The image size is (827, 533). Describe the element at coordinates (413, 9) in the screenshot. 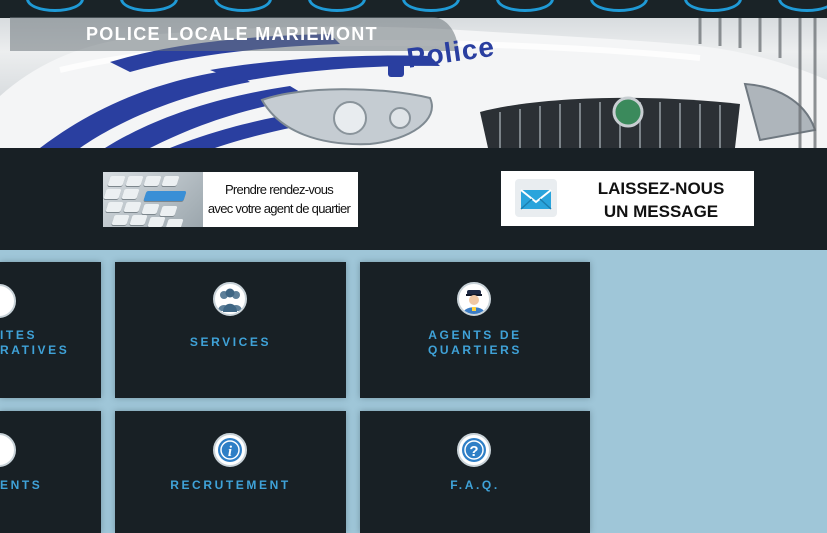

I see `top-decoration-bar` at that location.